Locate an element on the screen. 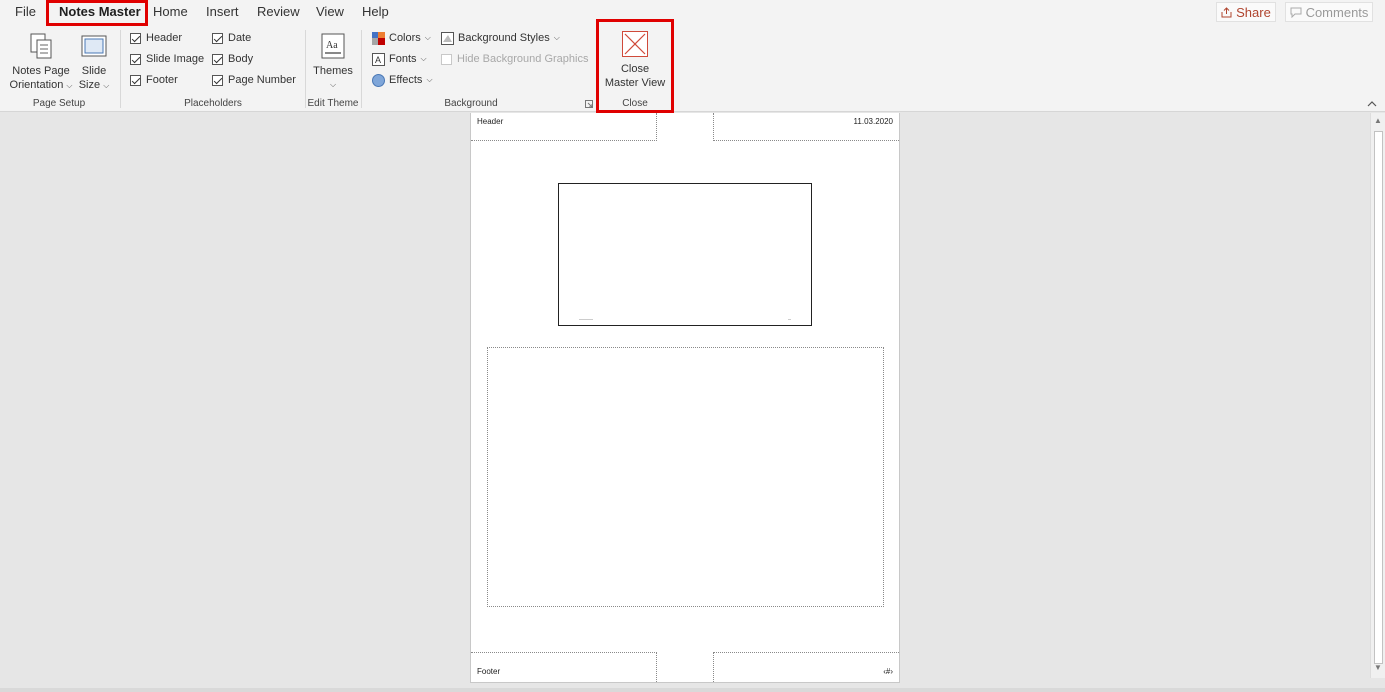 The image size is (1385, 692). tab-review: Review is located at coordinates (278, 11).